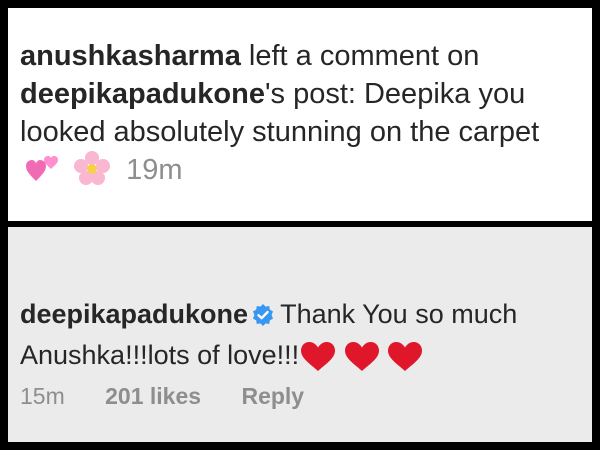 The width and height of the screenshot is (600, 450). What do you see at coordinates (263, 317) in the screenshot?
I see `verified-badge-icon` at bounding box center [263, 317].